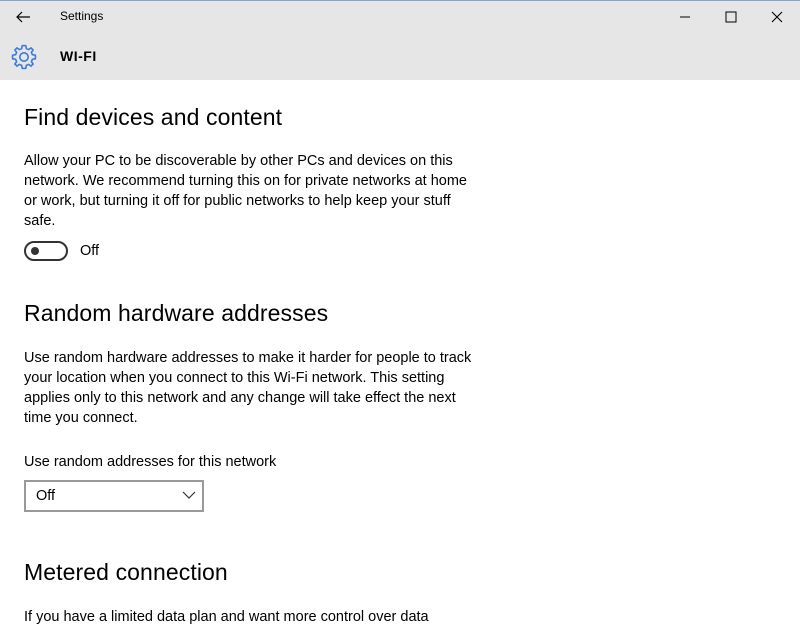  I want to click on gear-icon, so click(24, 57).